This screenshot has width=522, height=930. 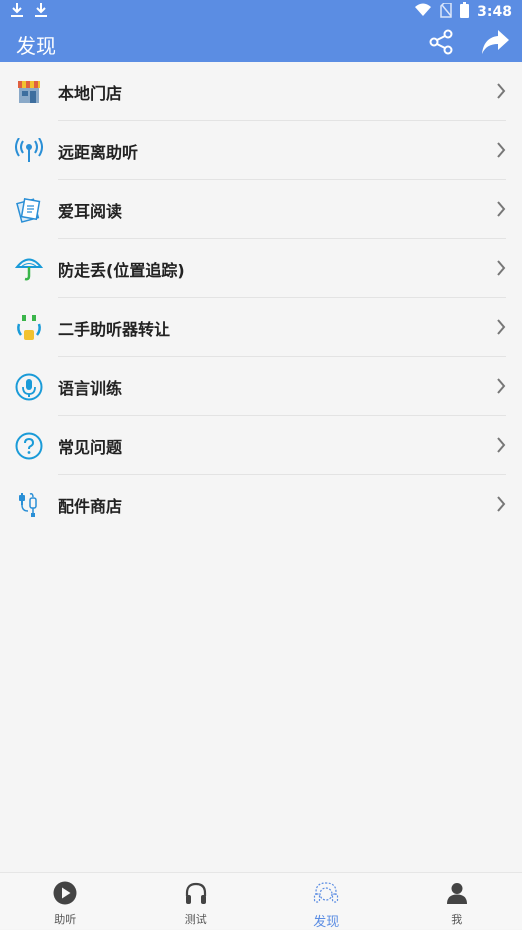 What do you see at coordinates (261, 504) in the screenshot?
I see `list-item-accessories-store: 配件商店` at bounding box center [261, 504].